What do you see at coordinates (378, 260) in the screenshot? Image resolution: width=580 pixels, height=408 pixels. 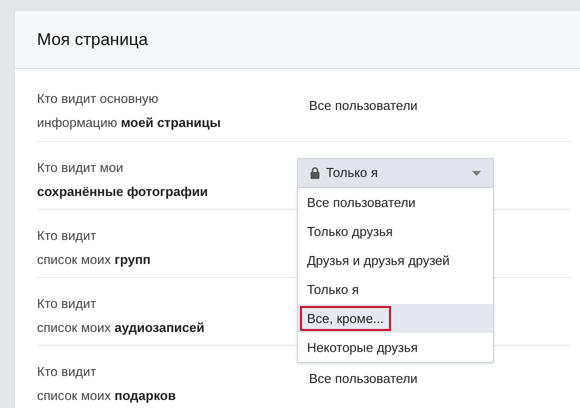 I see `dropdown-option: Друзья и друзья друзей` at bounding box center [378, 260].